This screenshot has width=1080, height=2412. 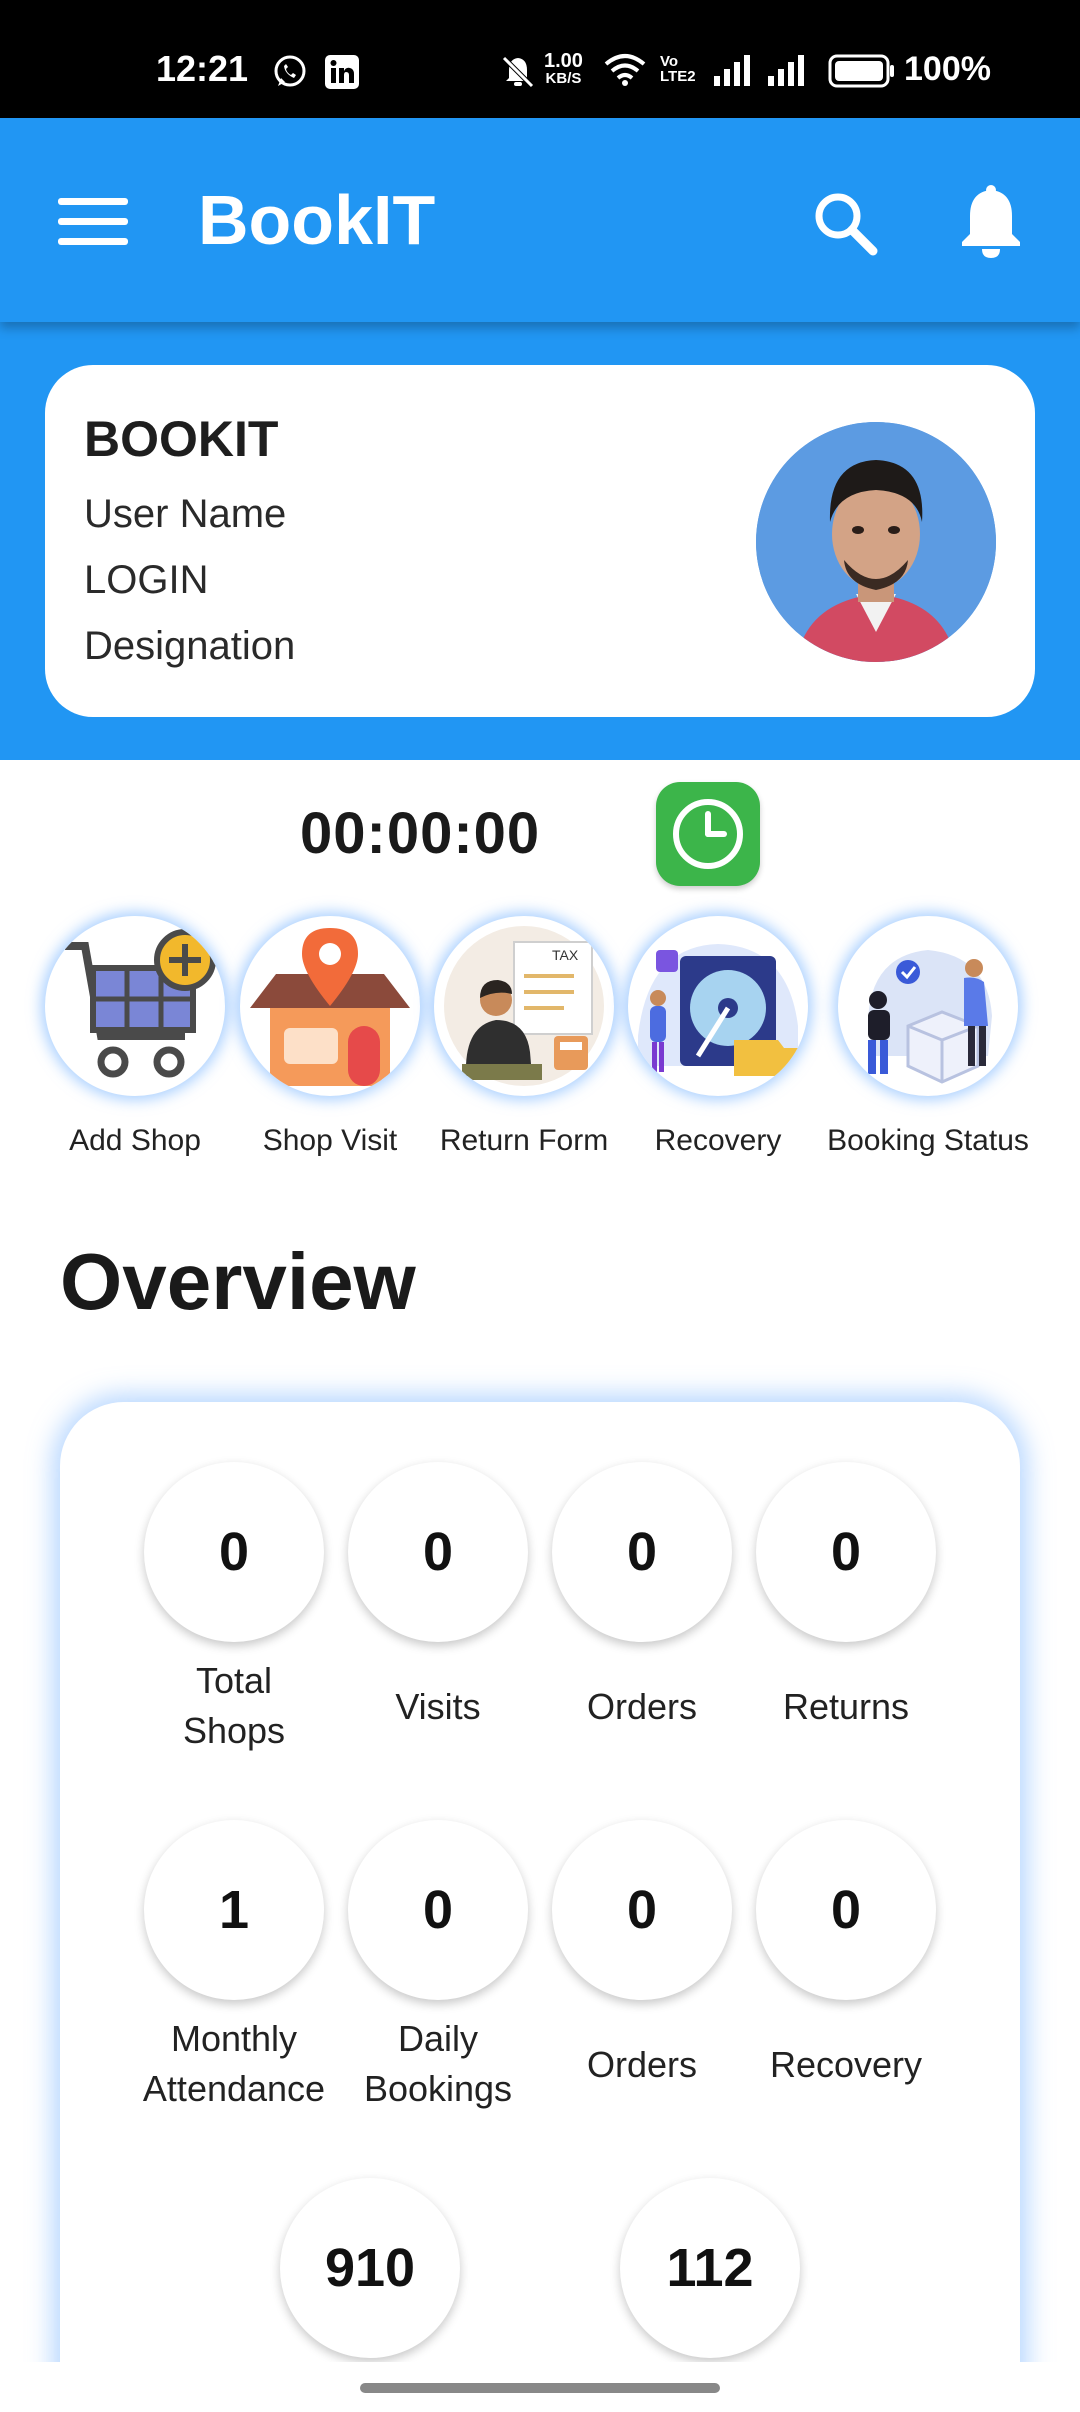 I want to click on return-form-icon: TAX, so click(x=524, y=1006).